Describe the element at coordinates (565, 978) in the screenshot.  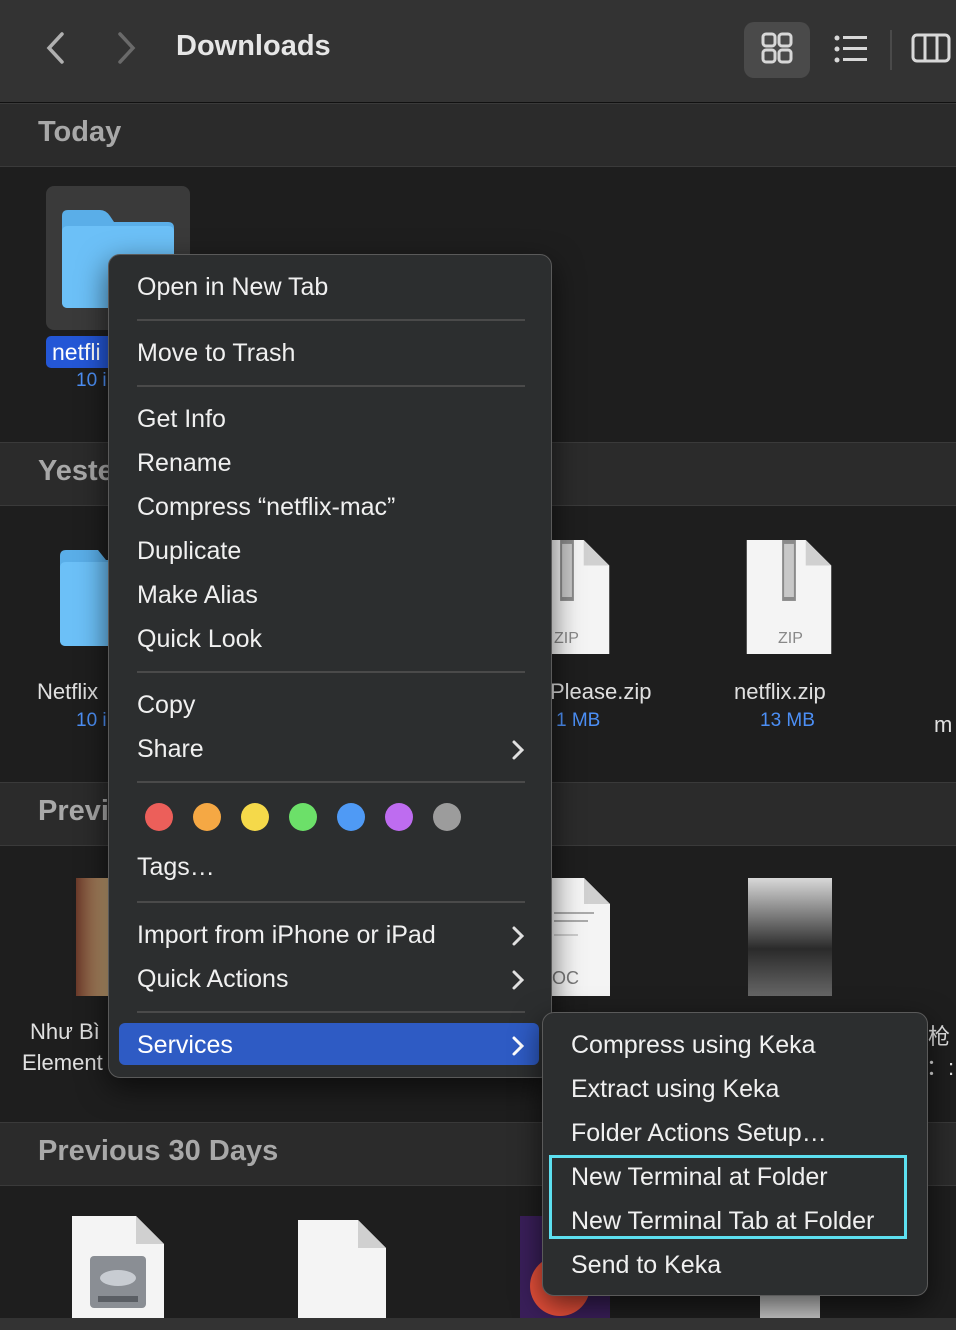
I see `doc-badge: OC` at that location.